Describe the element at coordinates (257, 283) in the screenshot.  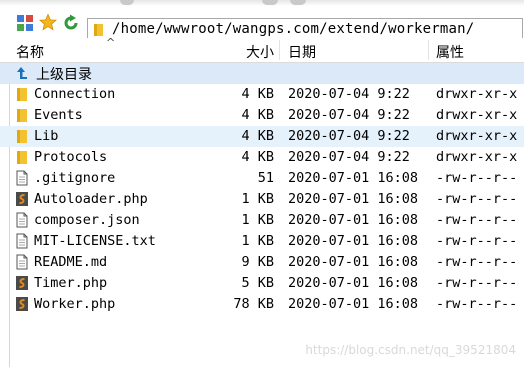
I see `file-size: 5 KB` at that location.